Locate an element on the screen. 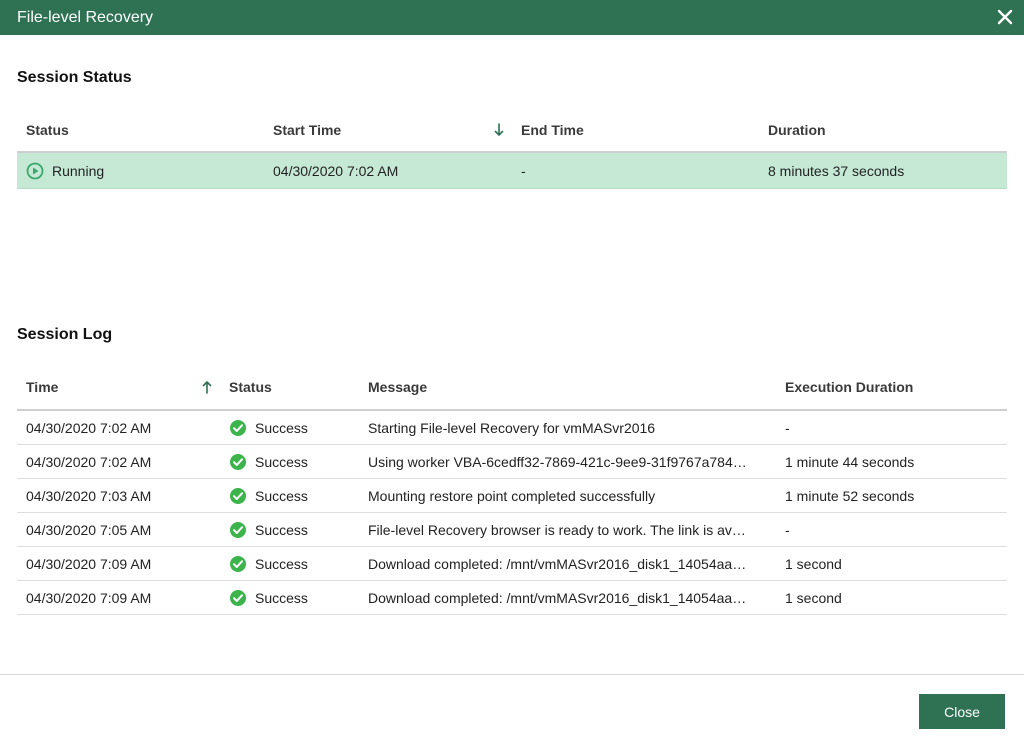  session-status-header-row: Status Start Time End Time Duration is located at coordinates (512, 131).